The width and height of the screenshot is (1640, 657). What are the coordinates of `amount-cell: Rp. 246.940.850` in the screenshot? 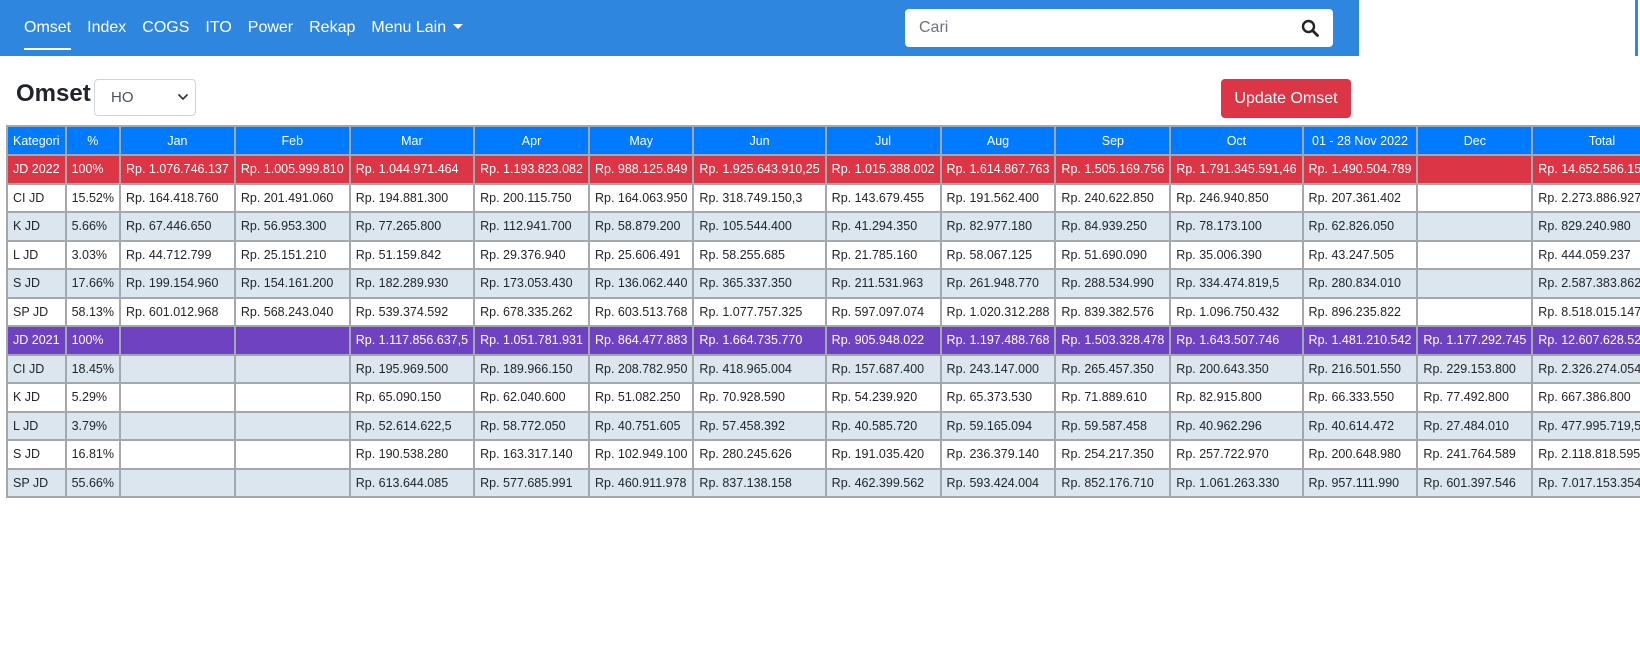 It's located at (1236, 197).